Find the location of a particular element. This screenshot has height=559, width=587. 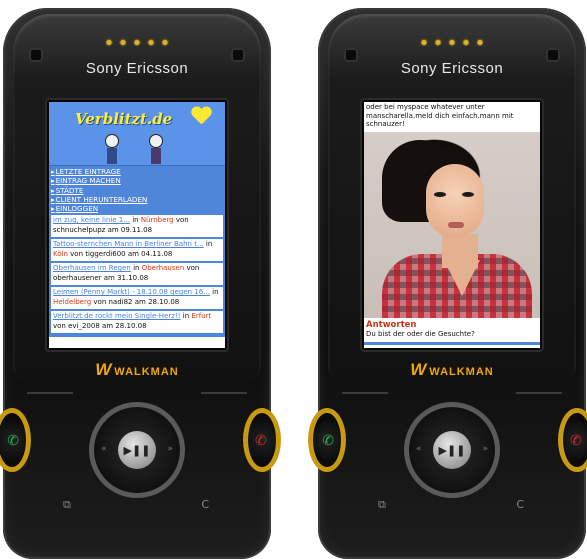

reply-heading: Antworten is located at coordinates (452, 324).